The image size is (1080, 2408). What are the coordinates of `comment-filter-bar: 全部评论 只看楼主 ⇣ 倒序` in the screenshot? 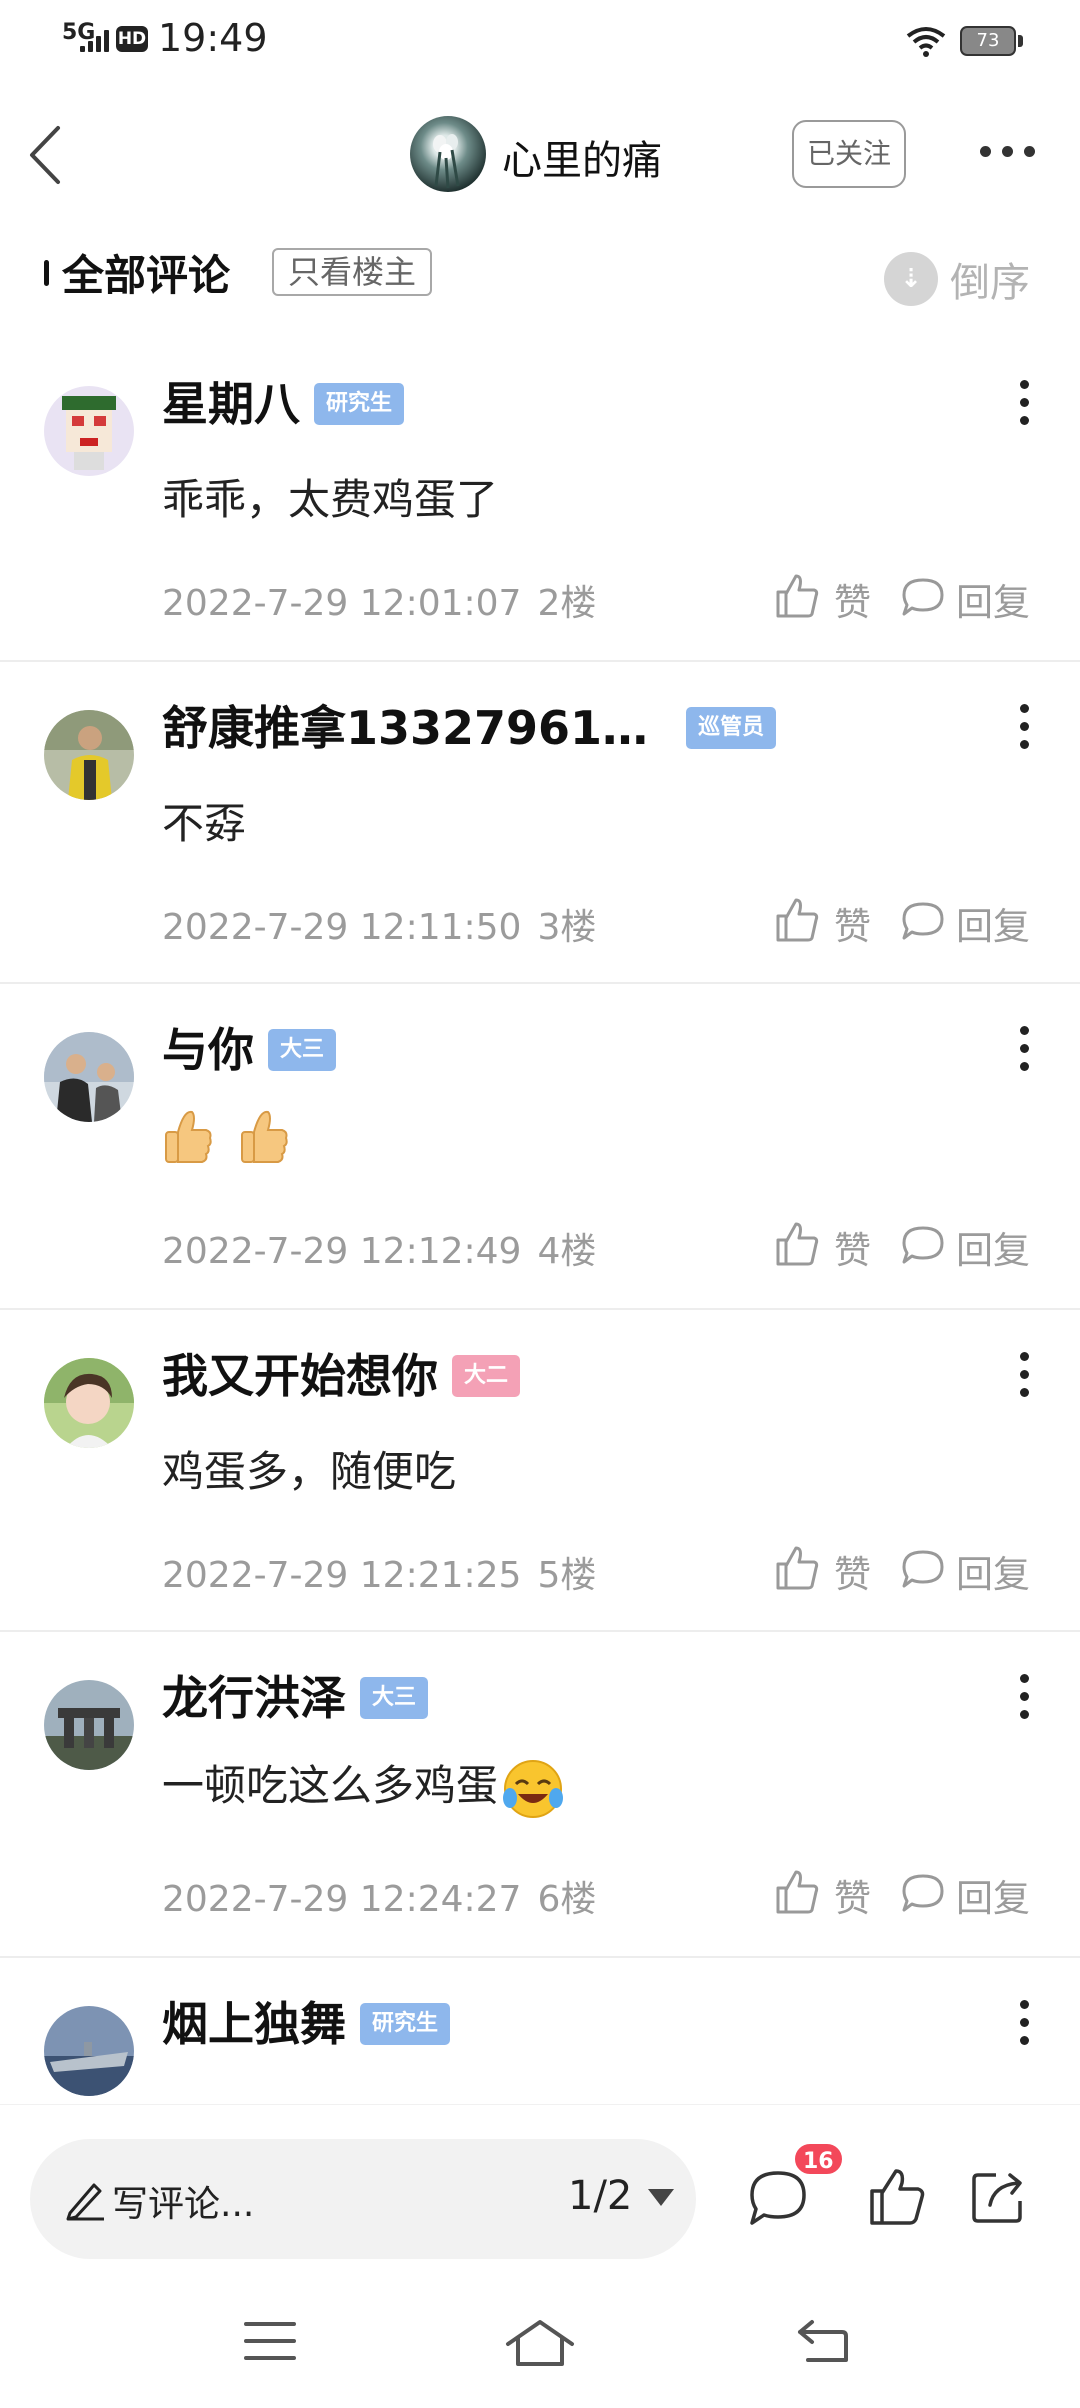 It's located at (540, 274).